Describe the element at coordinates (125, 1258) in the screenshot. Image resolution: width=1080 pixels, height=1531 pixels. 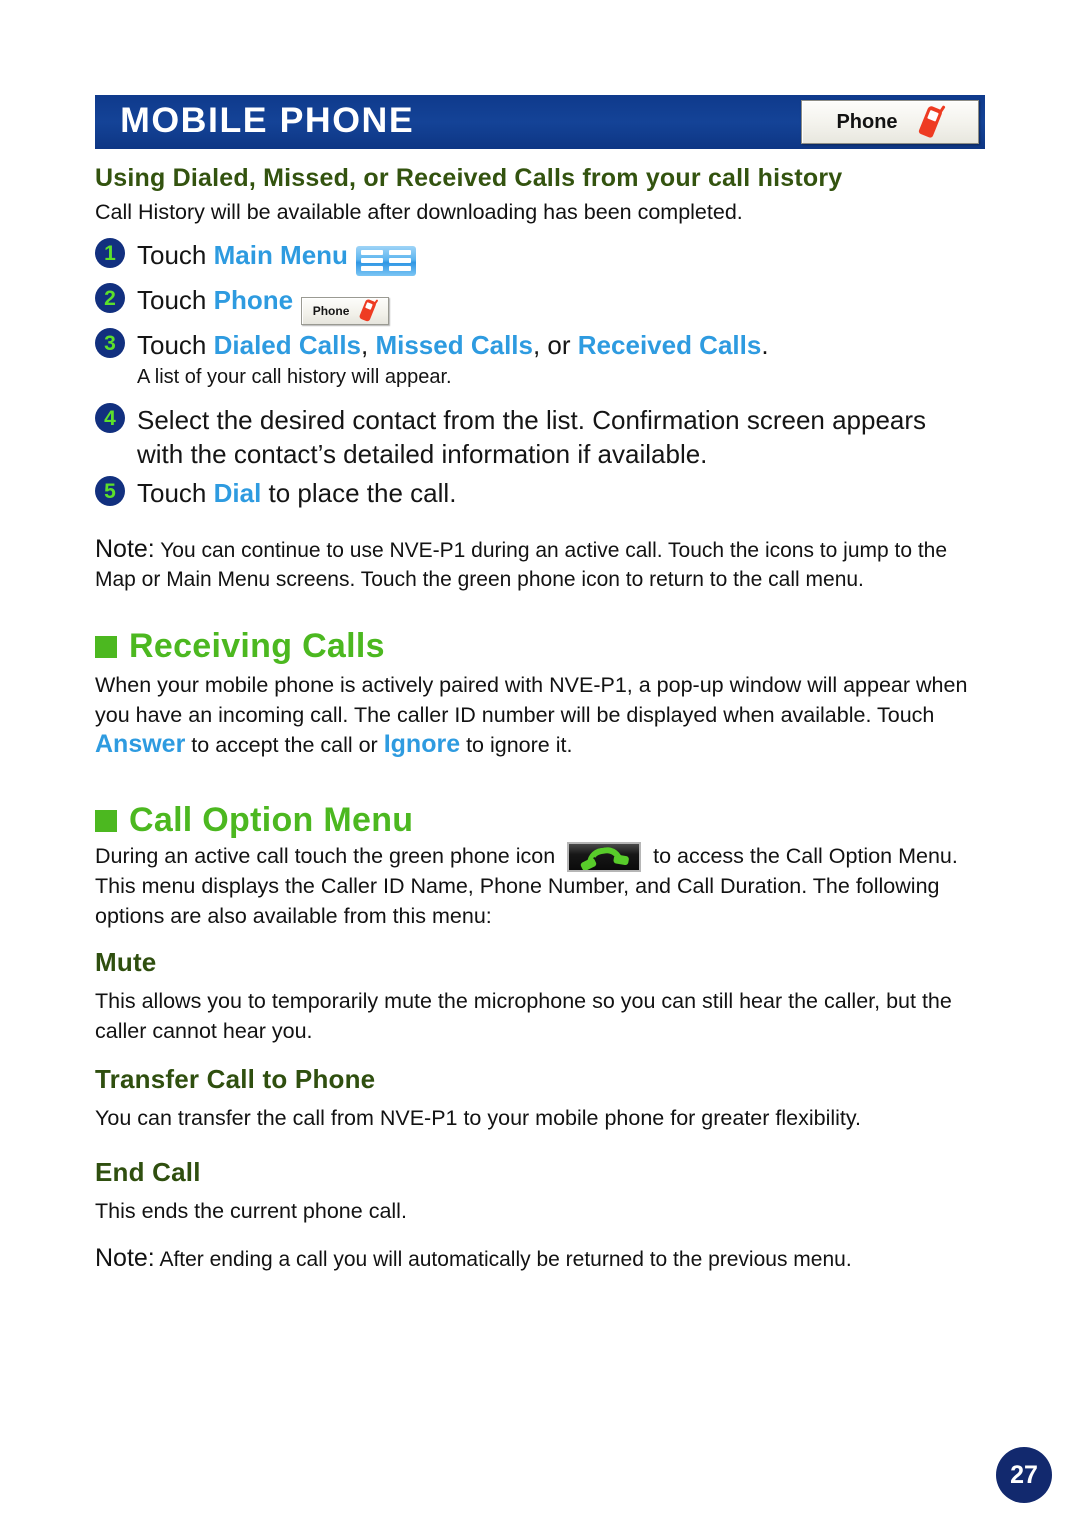
I see `note-2-label: Note:` at that location.